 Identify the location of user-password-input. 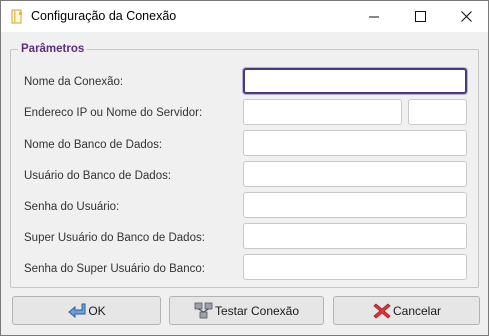
(355, 205).